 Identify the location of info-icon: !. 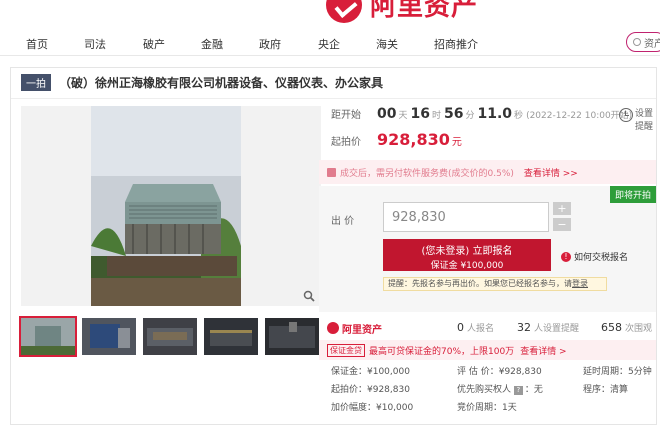
(566, 256).